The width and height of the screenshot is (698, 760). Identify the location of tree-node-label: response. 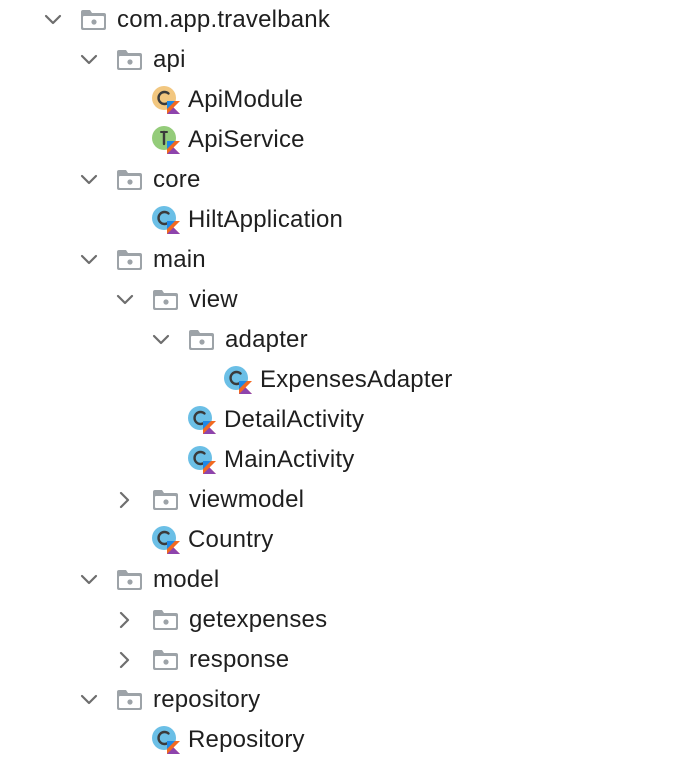
(239, 659).